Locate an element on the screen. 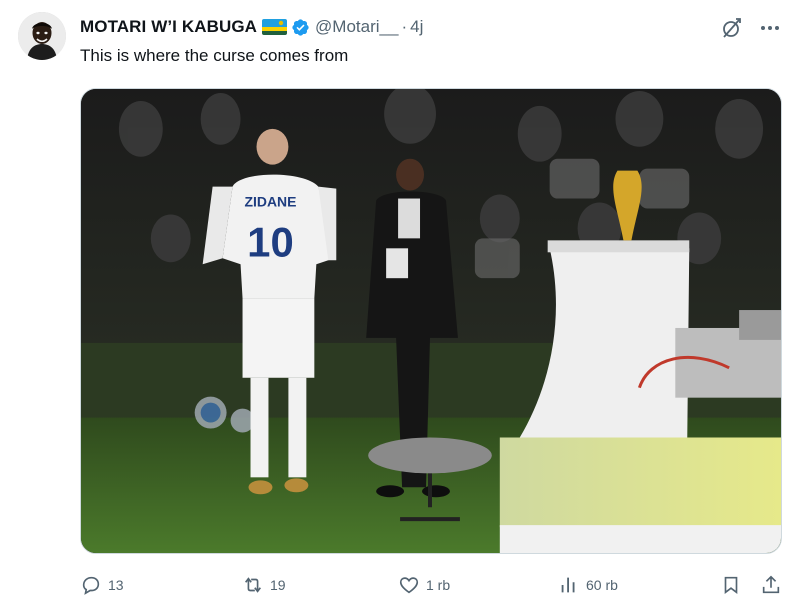 The height and width of the screenshot is (612, 800). bookmark-icon is located at coordinates (731, 585).